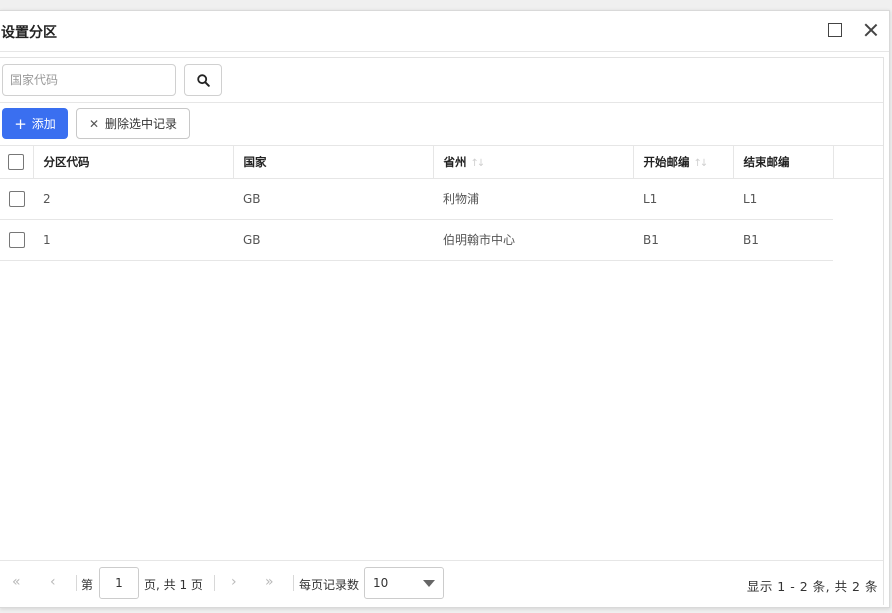 The height and width of the screenshot is (613, 892). Describe the element at coordinates (429, 583) in the screenshot. I see `chevron-down-icon` at that location.